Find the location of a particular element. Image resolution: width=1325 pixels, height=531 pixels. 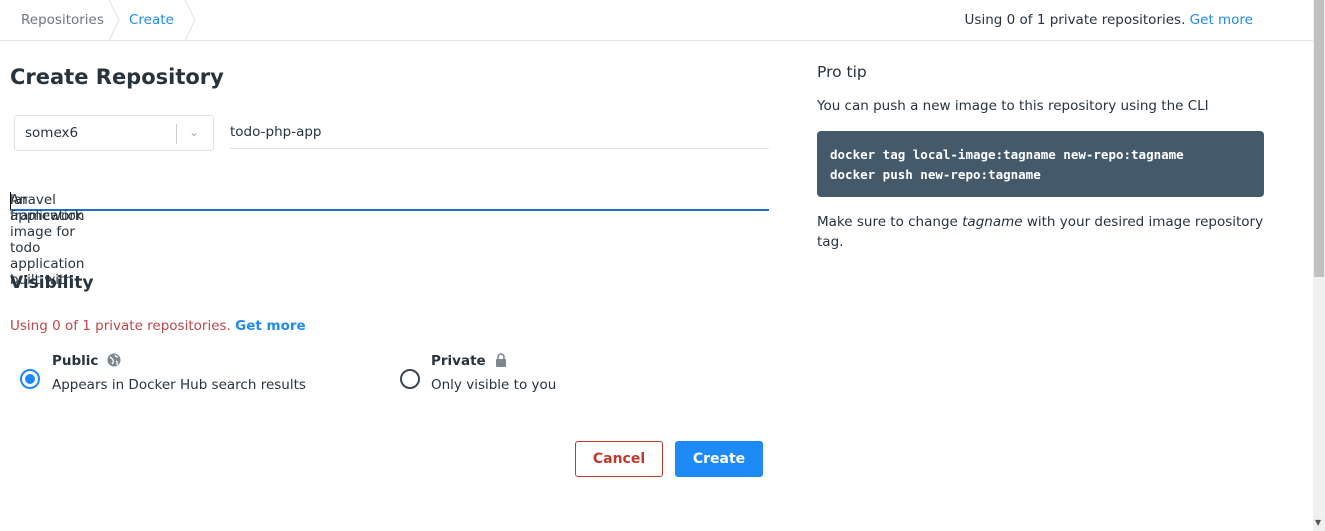

globe-icon is located at coordinates (114, 360).